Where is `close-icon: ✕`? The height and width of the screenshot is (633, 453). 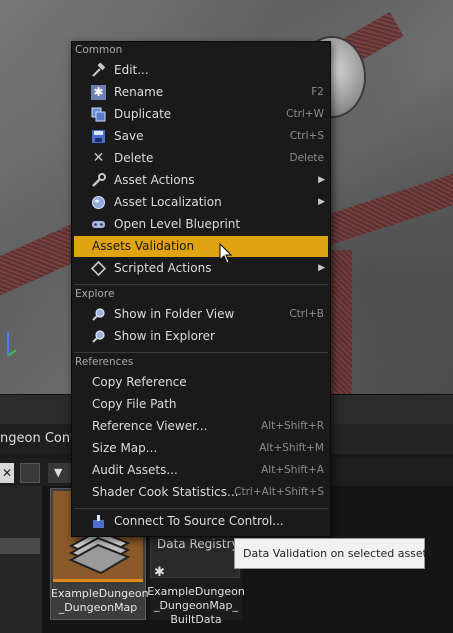
close-icon: ✕ is located at coordinates (7, 473).